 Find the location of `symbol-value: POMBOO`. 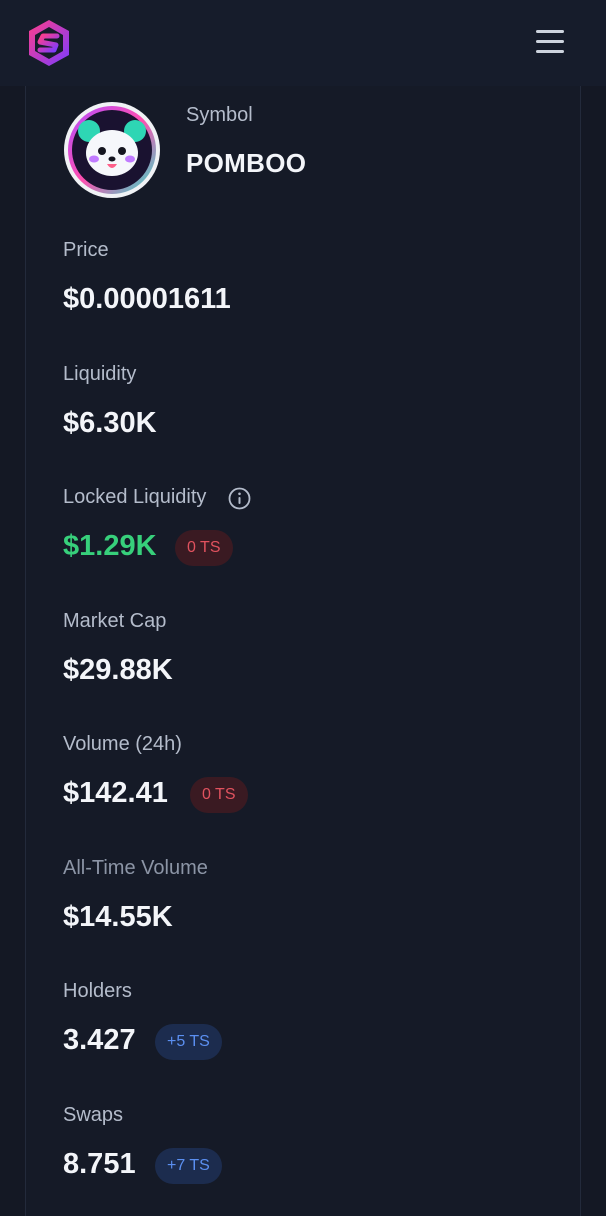

symbol-value: POMBOO is located at coordinates (246, 163).